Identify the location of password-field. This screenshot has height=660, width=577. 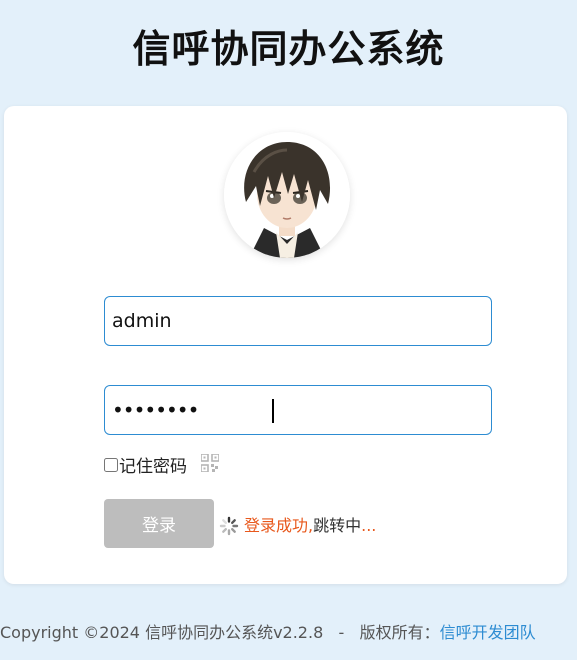
(298, 410).